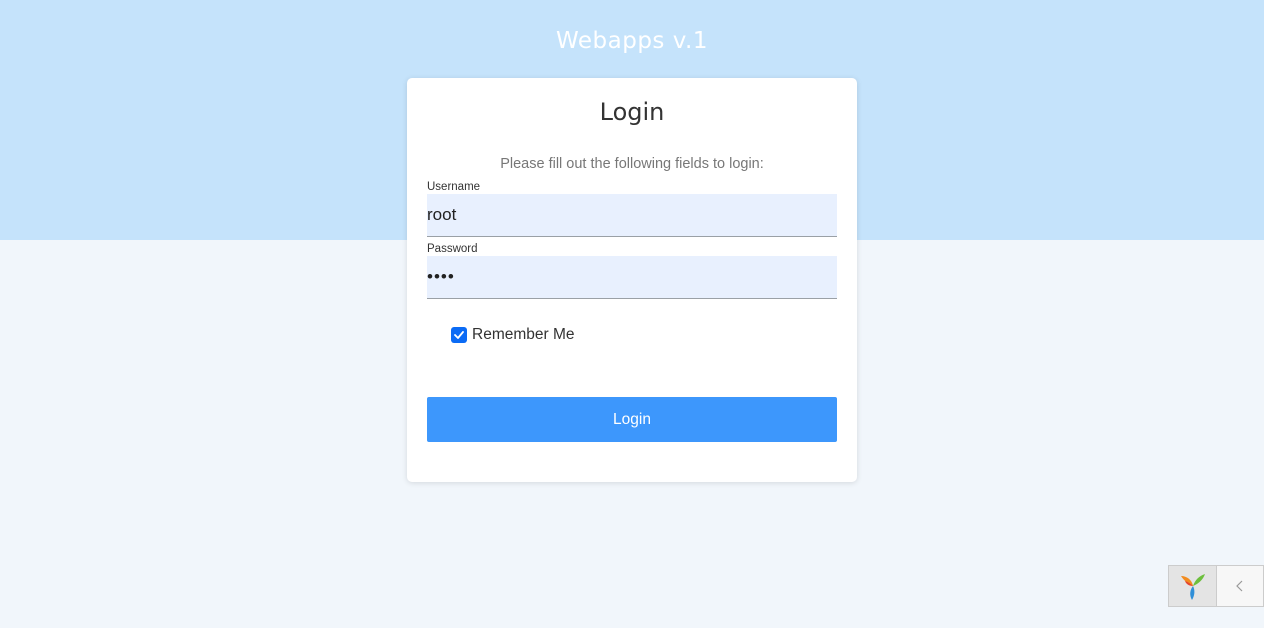  What do you see at coordinates (632, 112) in the screenshot?
I see `login-title: Login` at bounding box center [632, 112].